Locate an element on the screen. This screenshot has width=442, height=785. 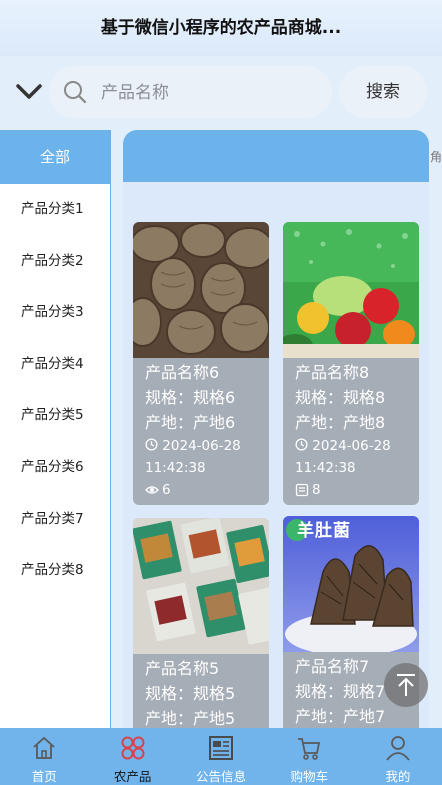
sidebar-item: 产品分类7 is located at coordinates (55, 520).